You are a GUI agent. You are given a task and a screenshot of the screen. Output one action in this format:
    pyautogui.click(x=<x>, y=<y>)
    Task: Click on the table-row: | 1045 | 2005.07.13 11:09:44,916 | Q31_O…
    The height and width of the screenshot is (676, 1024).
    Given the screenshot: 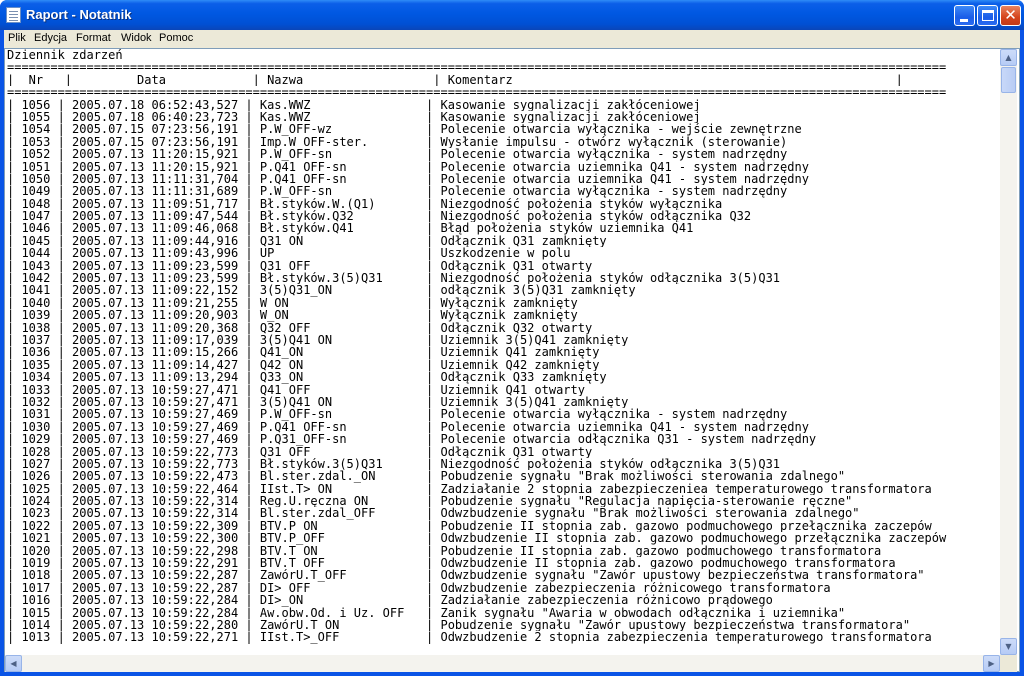 What is the action you would take?
    pyautogui.click(x=307, y=241)
    